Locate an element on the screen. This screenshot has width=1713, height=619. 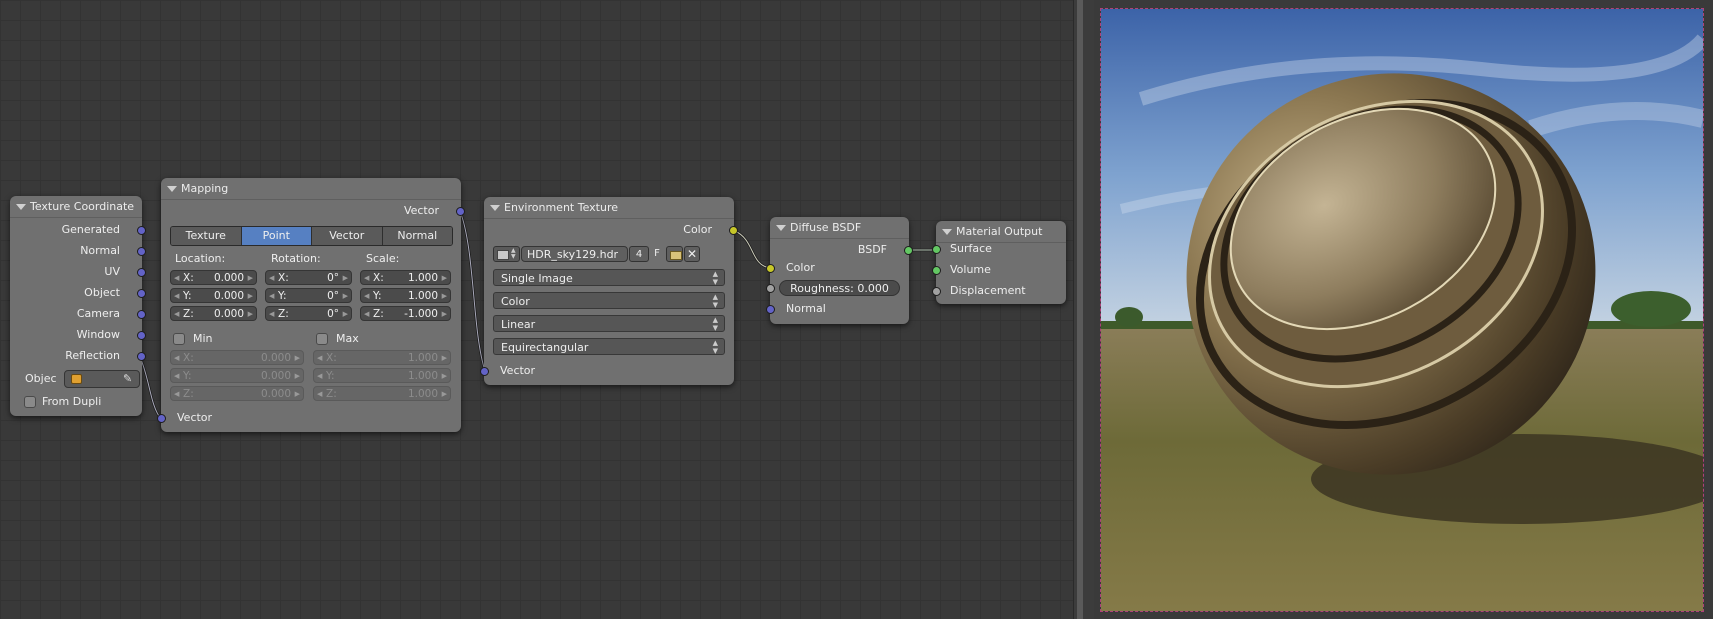
image-users-button: 4 is located at coordinates (639, 254).